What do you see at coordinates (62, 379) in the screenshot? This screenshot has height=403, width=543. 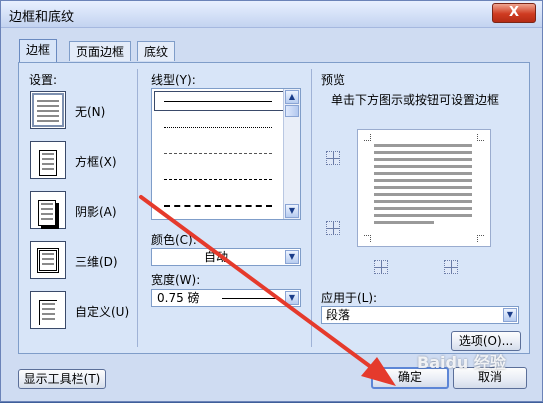 I see `show-toolbar-button: 显示工具栏(T)` at bounding box center [62, 379].